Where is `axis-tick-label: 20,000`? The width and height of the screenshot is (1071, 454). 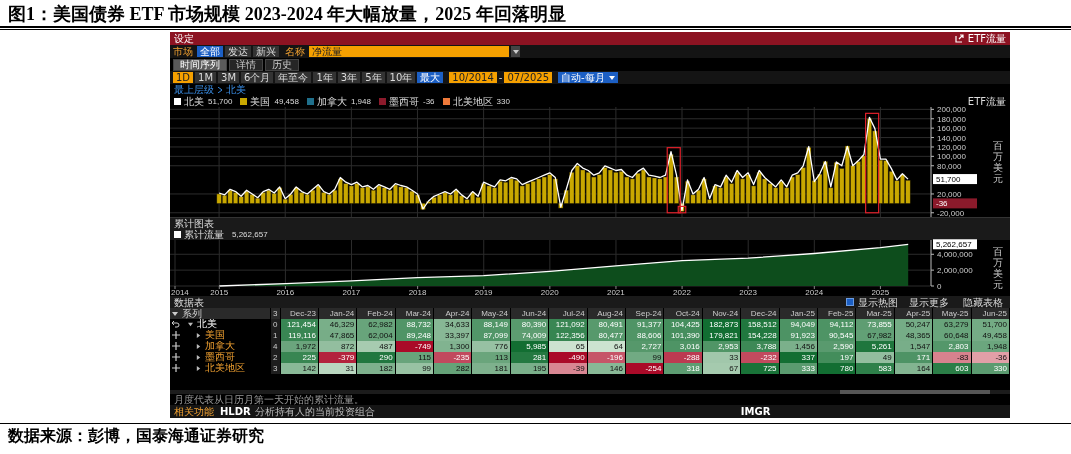 axis-tick-label: 20,000 is located at coordinates (949, 194).